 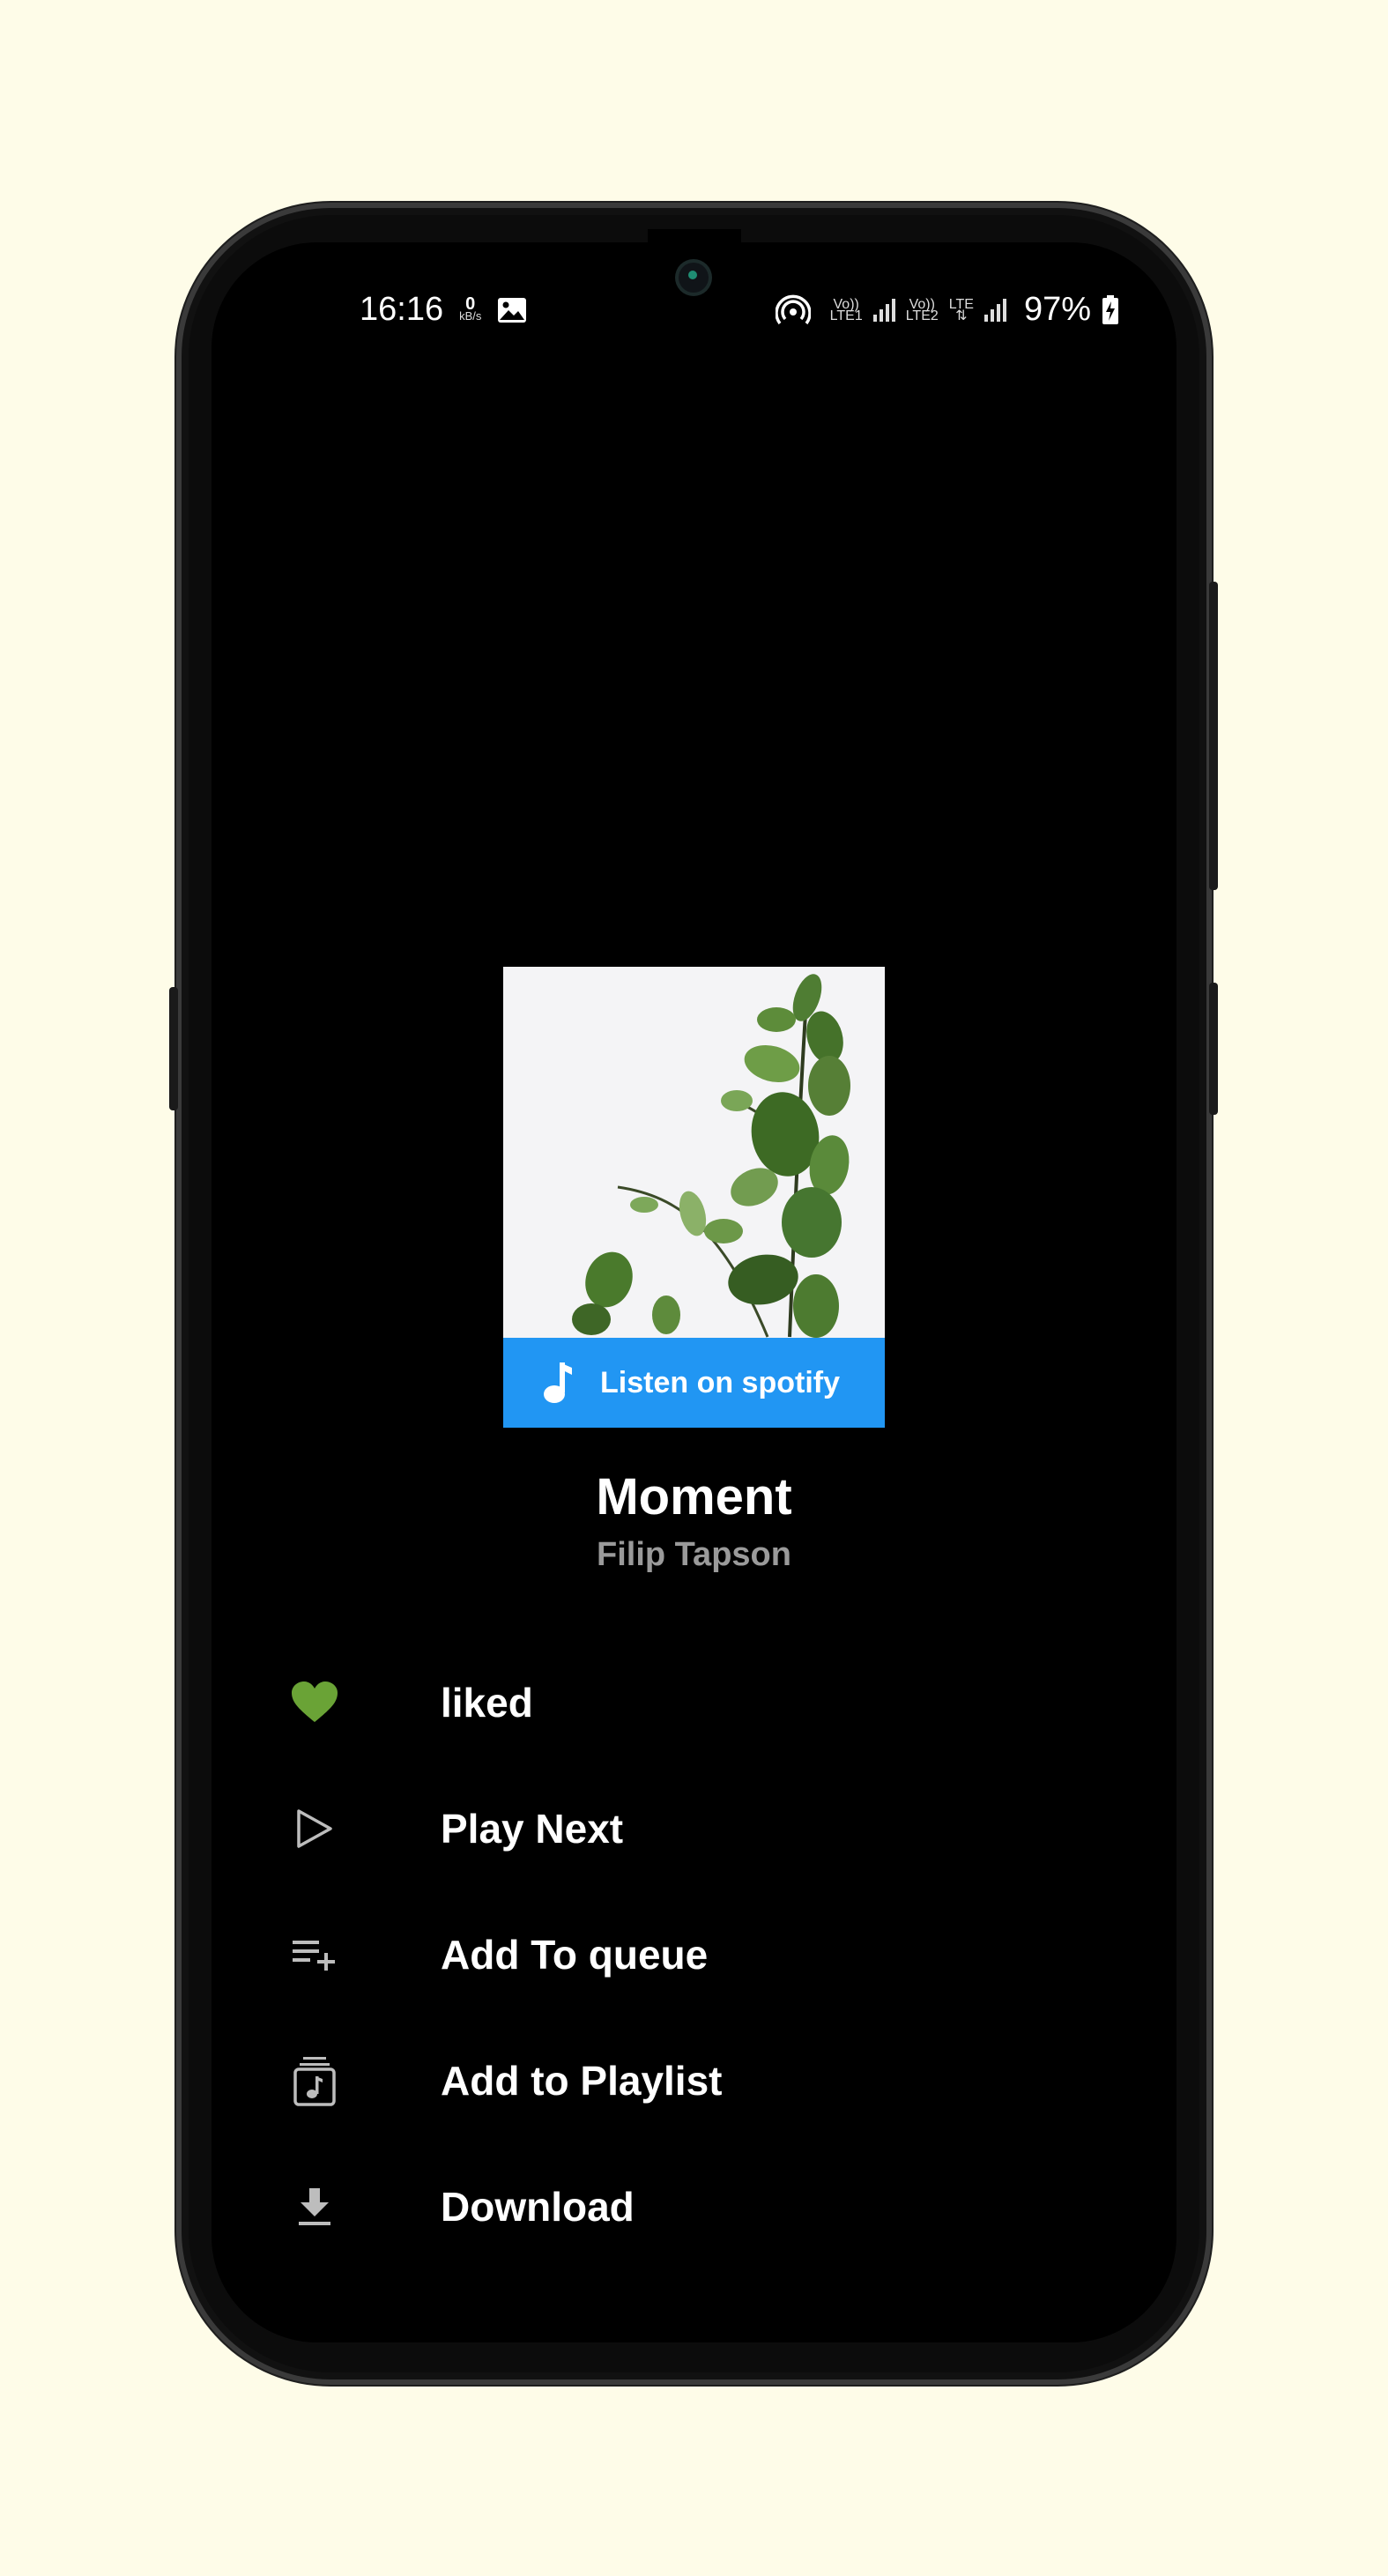 I want to click on menu-item-liked: liked, so click(x=687, y=1702).